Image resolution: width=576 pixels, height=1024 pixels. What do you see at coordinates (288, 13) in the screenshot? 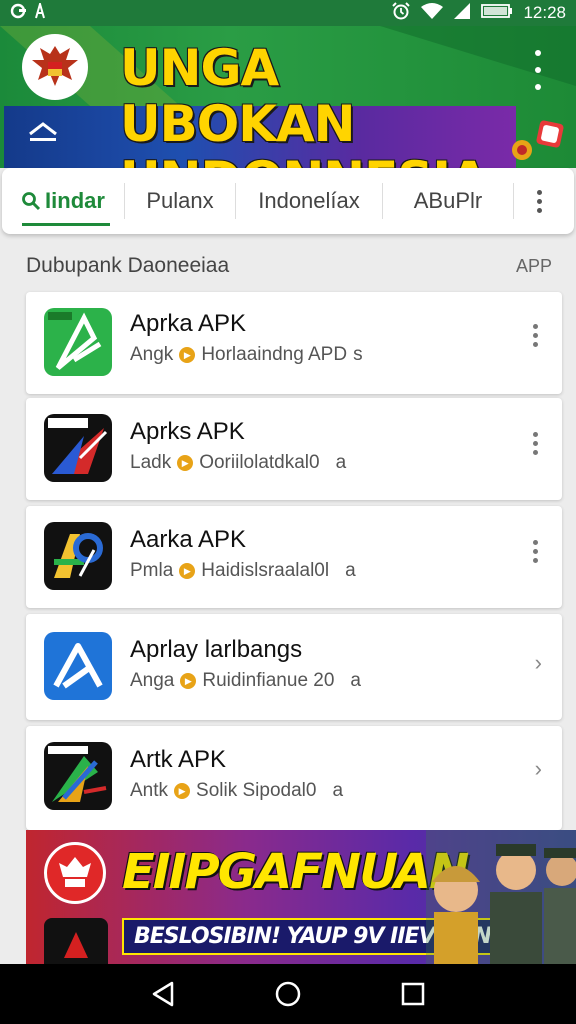
I see `status-bar: 12:28` at bounding box center [288, 13].